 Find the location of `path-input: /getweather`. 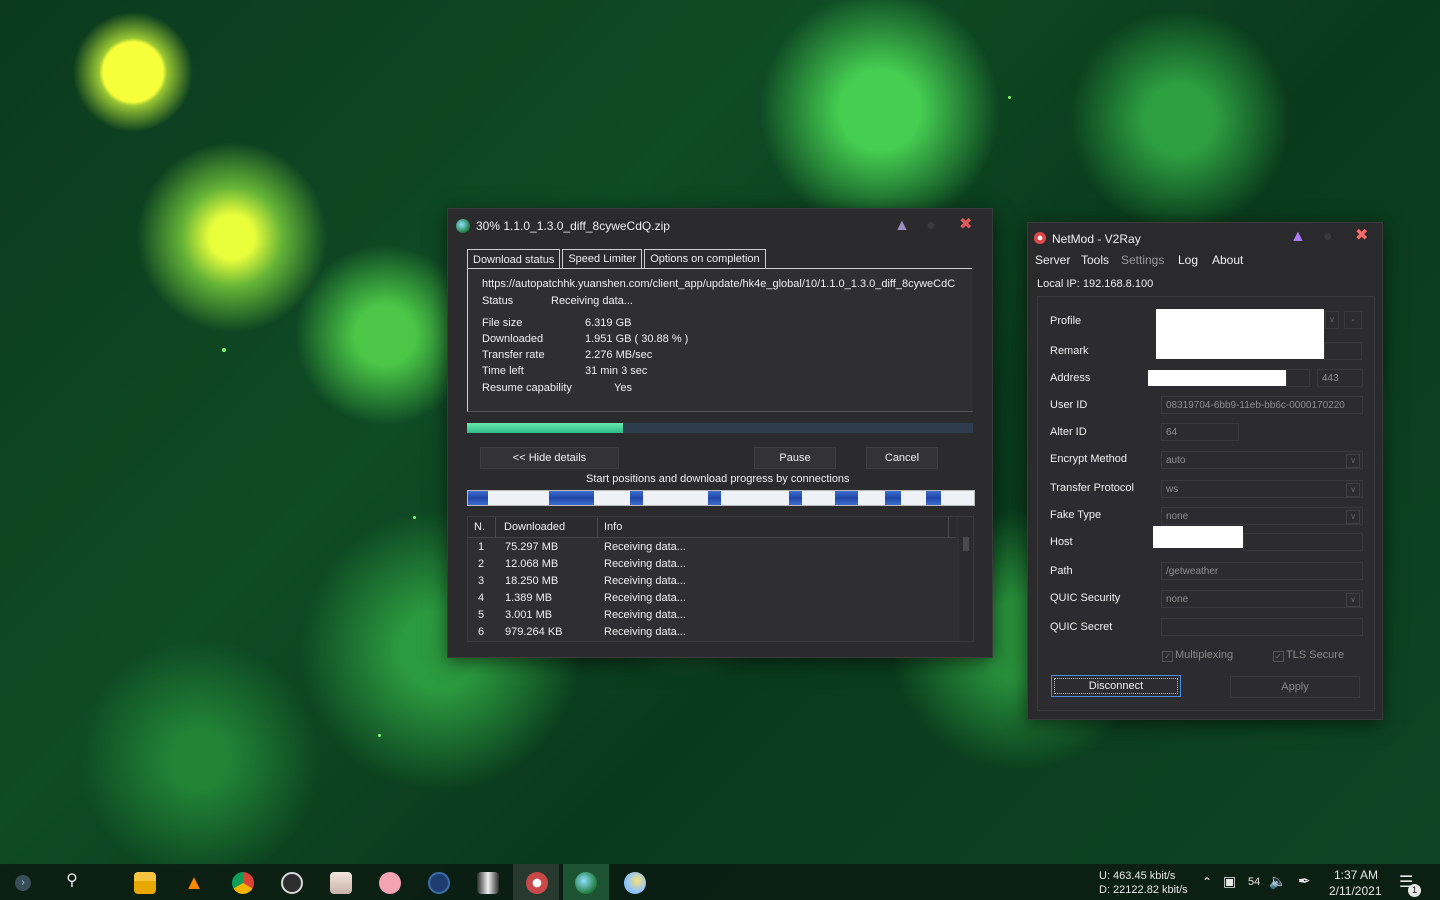

path-input: /getweather is located at coordinates (1262, 571).